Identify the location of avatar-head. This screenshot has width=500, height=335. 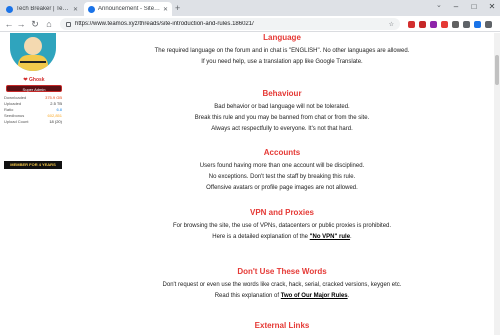
(33, 46).